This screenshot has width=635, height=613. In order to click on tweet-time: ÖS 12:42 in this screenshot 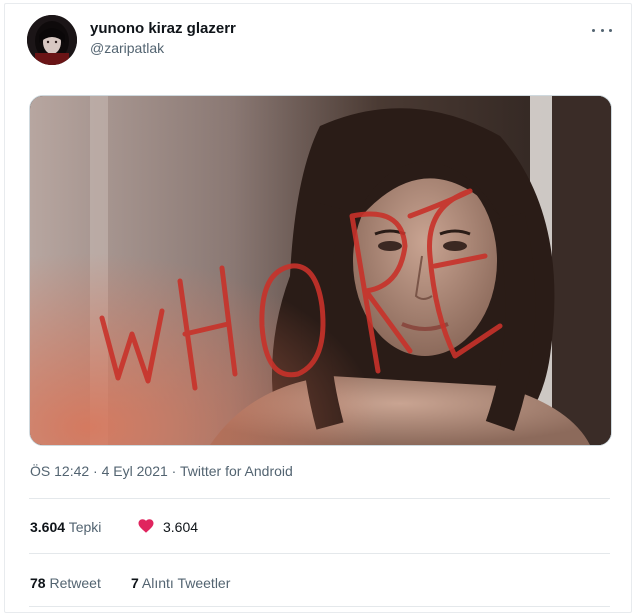, I will do `click(59, 471)`.